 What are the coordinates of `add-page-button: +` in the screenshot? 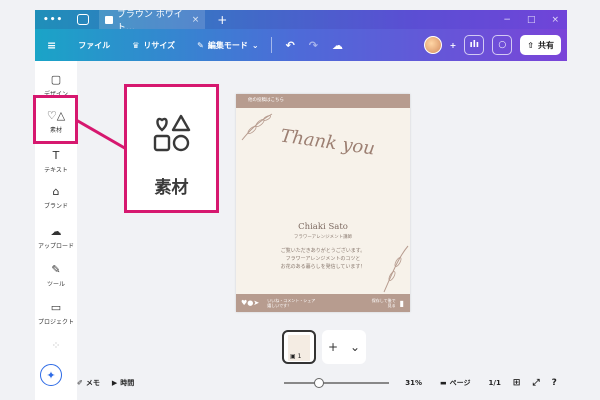 It's located at (333, 347).